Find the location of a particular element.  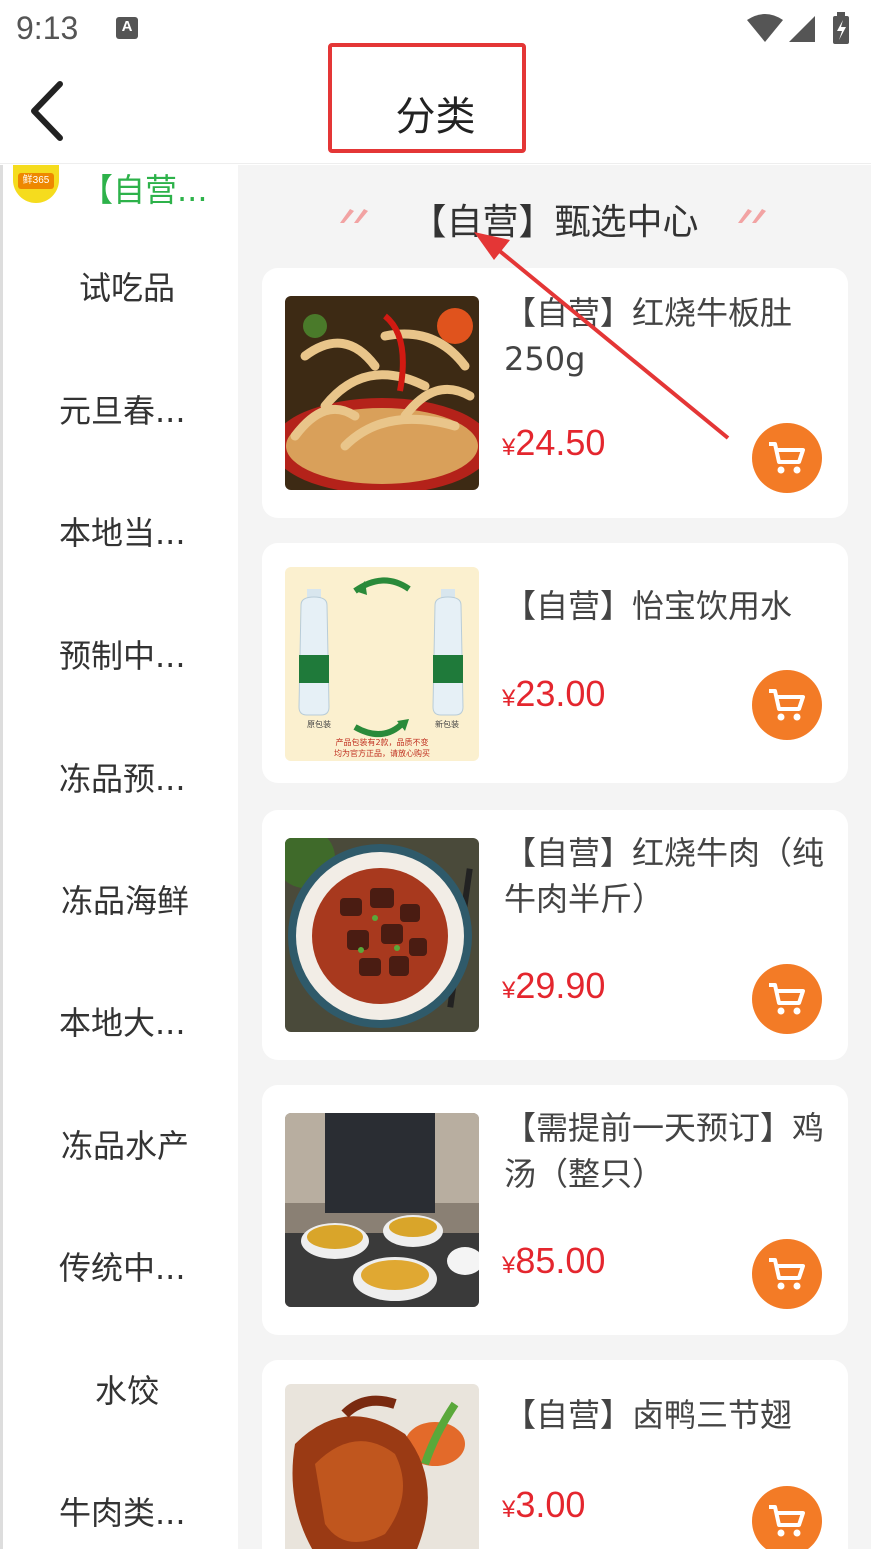

title-decoration-right-icon is located at coordinates (752, 216).